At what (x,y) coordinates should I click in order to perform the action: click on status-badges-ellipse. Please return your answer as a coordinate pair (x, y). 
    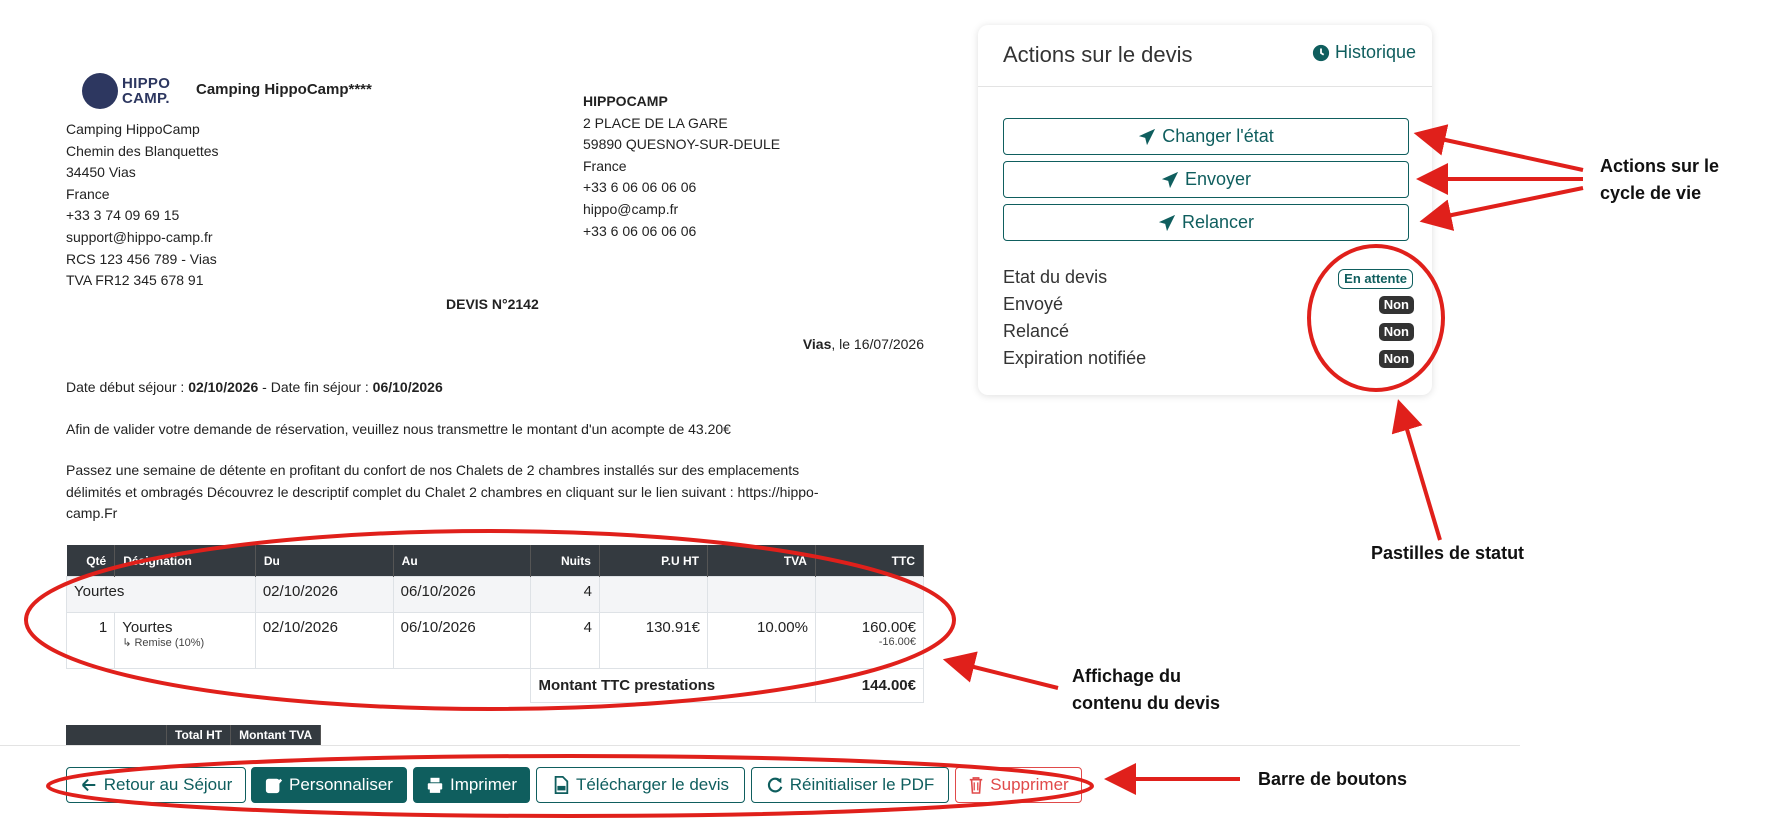
    Looking at the image, I should click on (1376, 318).